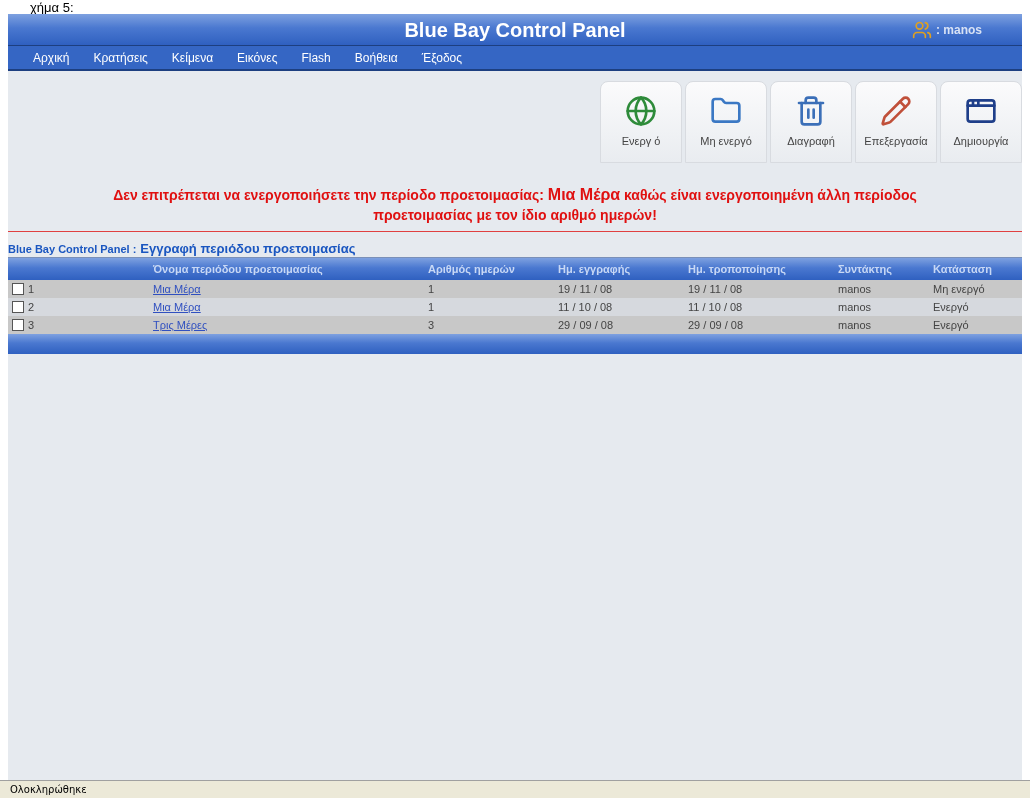 Image resolution: width=1030 pixels, height=798 pixels. I want to click on modified-date: 11 / 10 / 08, so click(715, 306).